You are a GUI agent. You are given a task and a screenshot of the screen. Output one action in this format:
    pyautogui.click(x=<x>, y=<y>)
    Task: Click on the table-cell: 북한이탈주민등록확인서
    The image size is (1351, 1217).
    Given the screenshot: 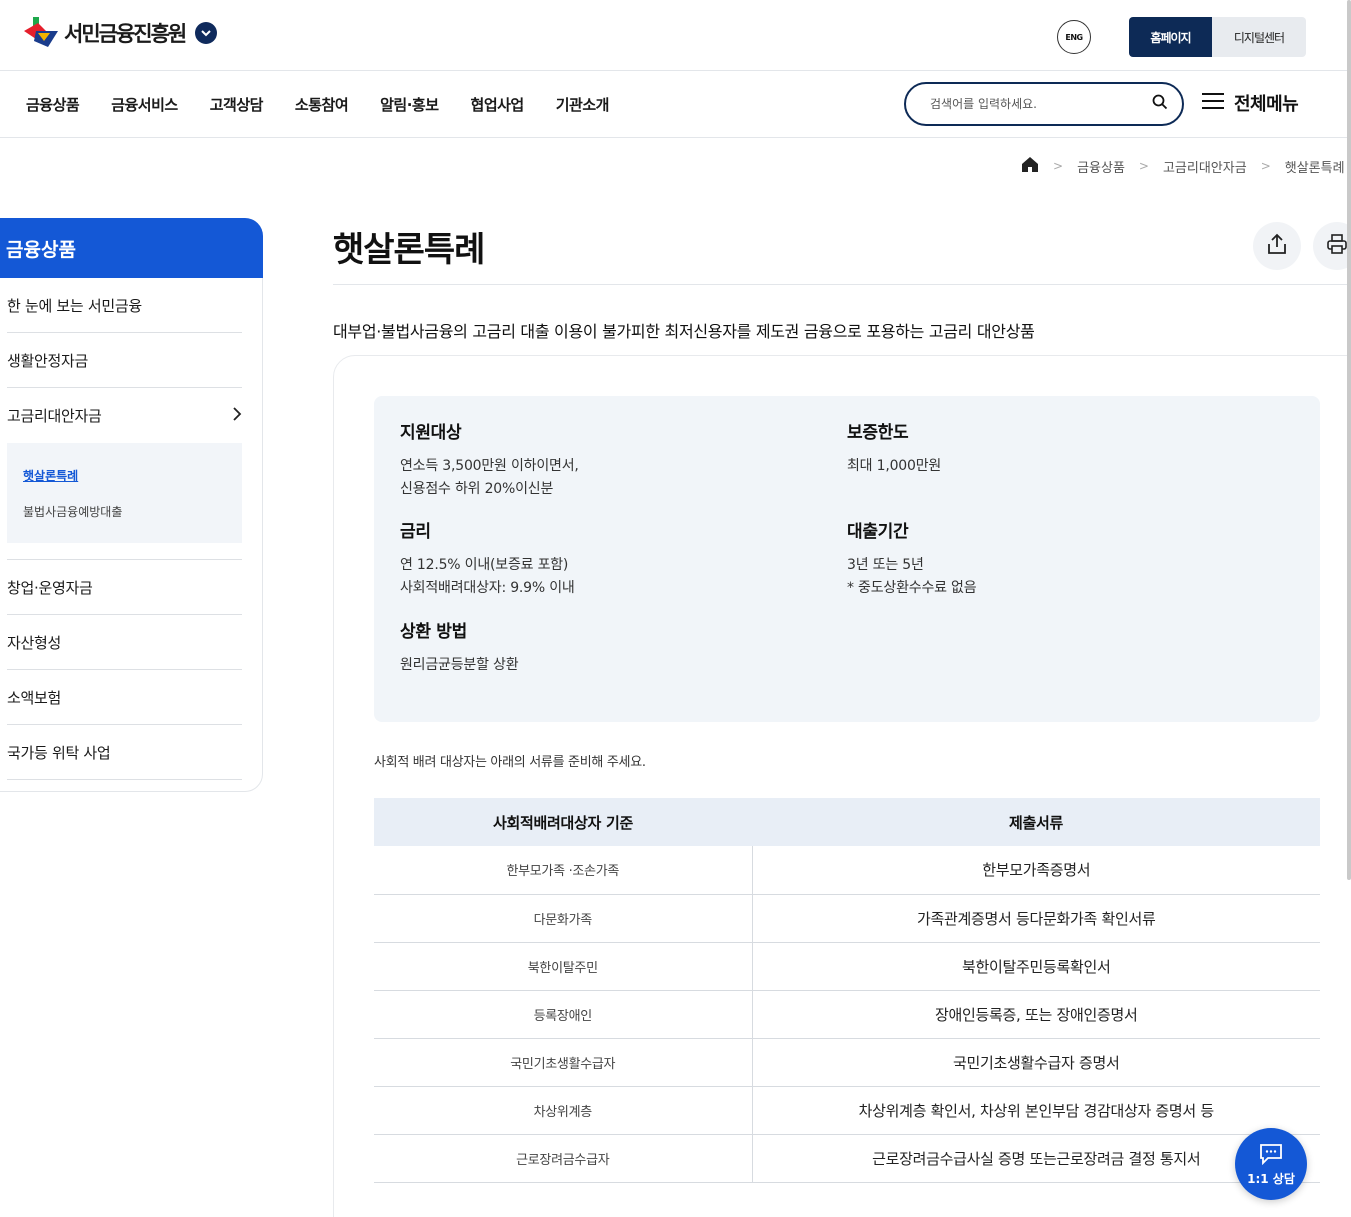 What is the action you would take?
    pyautogui.click(x=1036, y=966)
    